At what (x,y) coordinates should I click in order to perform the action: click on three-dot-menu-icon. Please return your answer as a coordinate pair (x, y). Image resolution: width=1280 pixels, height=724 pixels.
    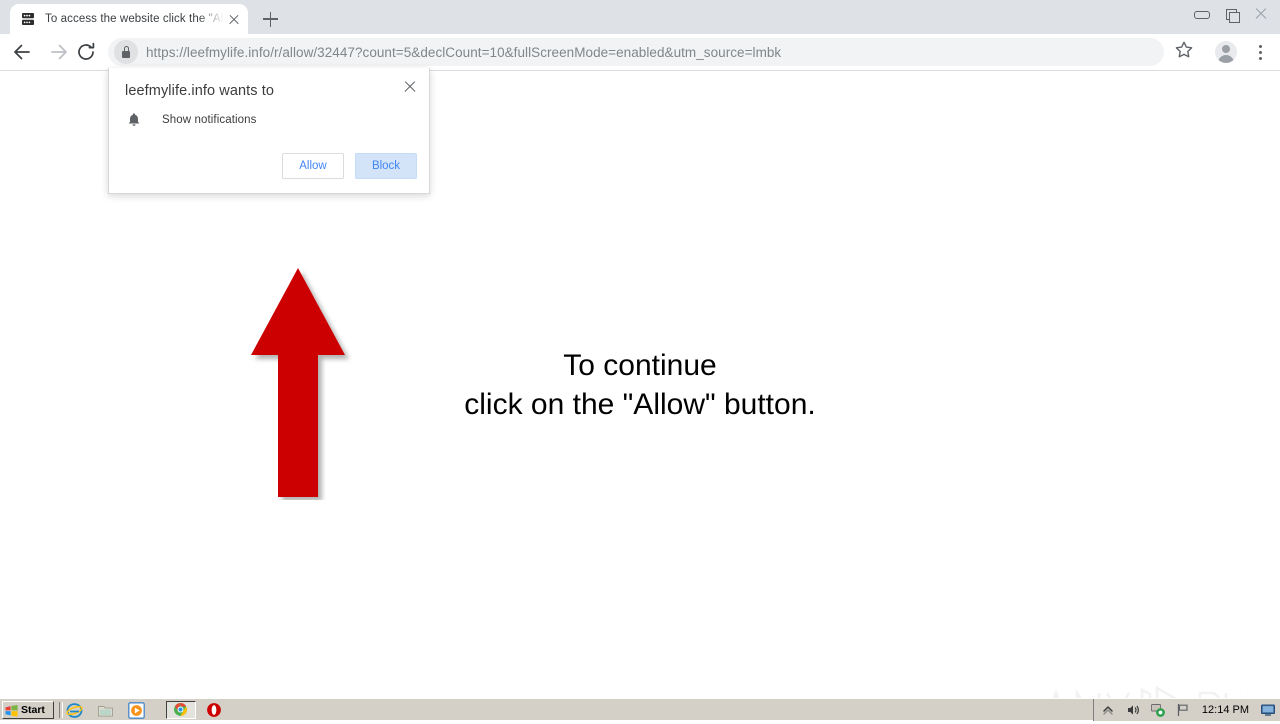
    Looking at the image, I should click on (1260, 52).